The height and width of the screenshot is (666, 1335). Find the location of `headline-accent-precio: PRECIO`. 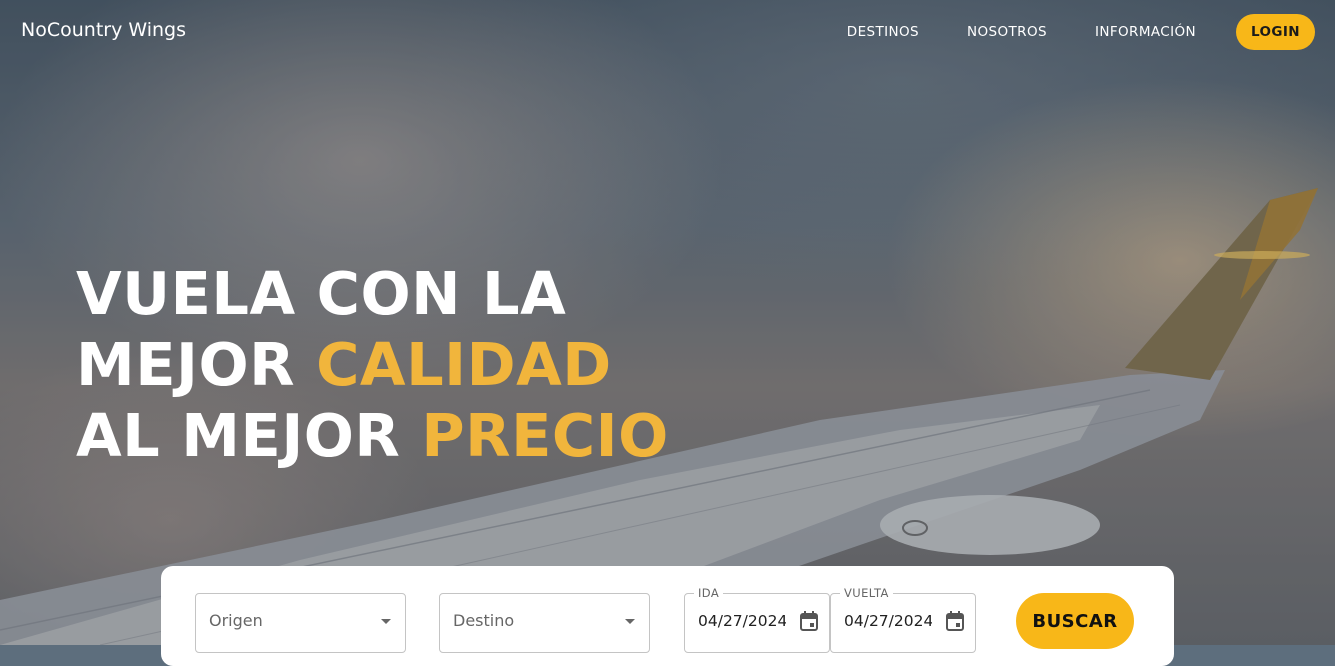

headline-accent-precio: PRECIO is located at coordinates (545, 435).